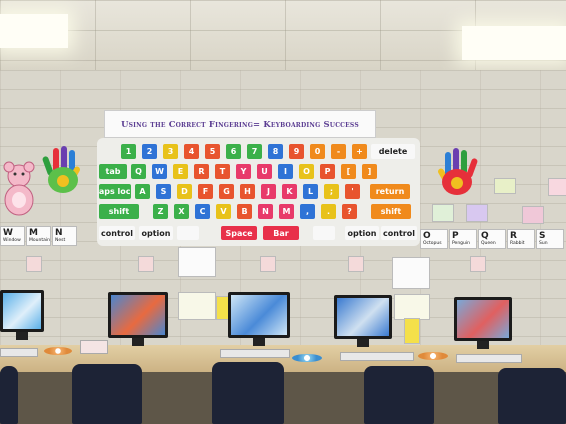  What do you see at coordinates (317, 151) in the screenshot?
I see `key: 0` at bounding box center [317, 151].